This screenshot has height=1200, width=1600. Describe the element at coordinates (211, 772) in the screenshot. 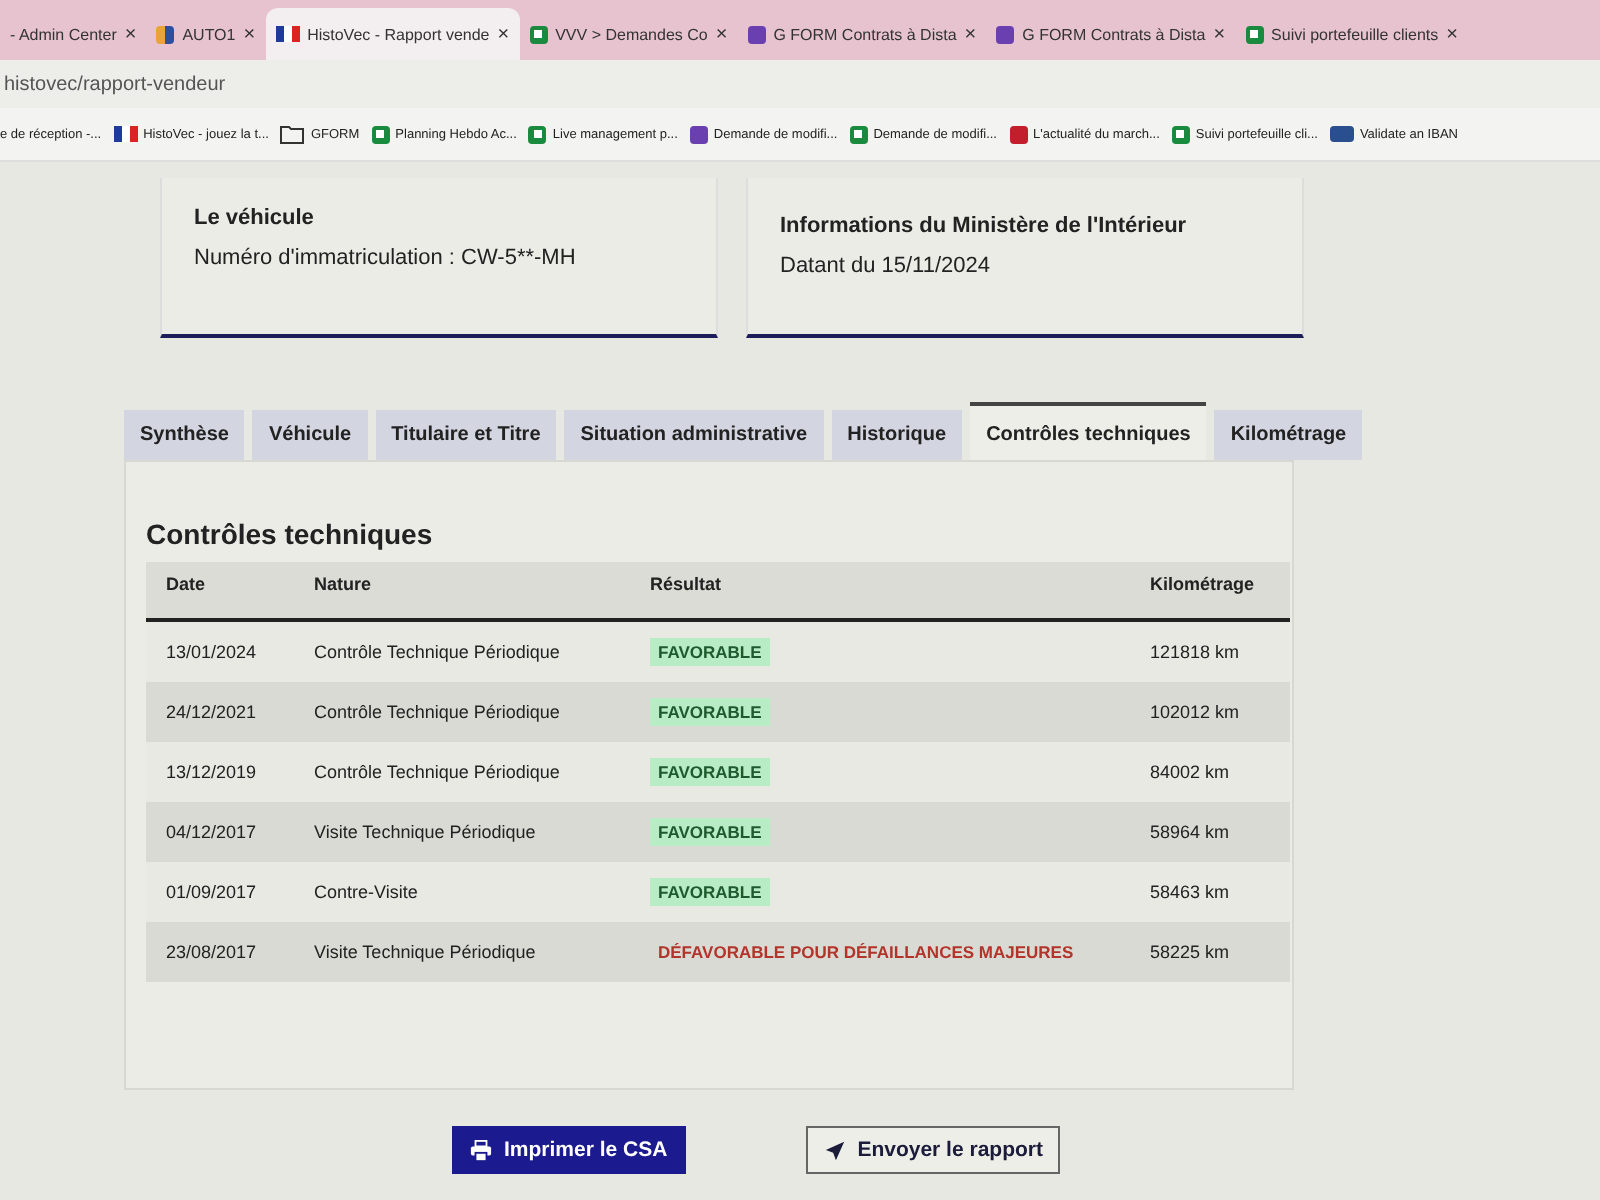

I see `table-cell-text: 13/12/2019` at that location.